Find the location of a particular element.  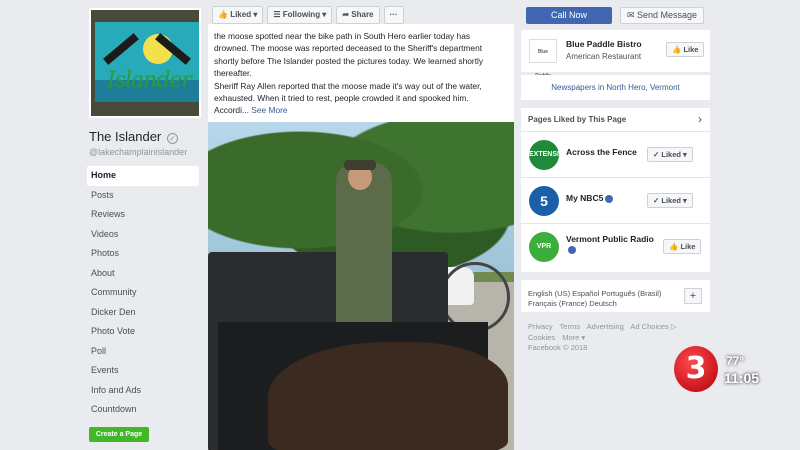

footer-link-terms: Terms is located at coordinates (570, 326).